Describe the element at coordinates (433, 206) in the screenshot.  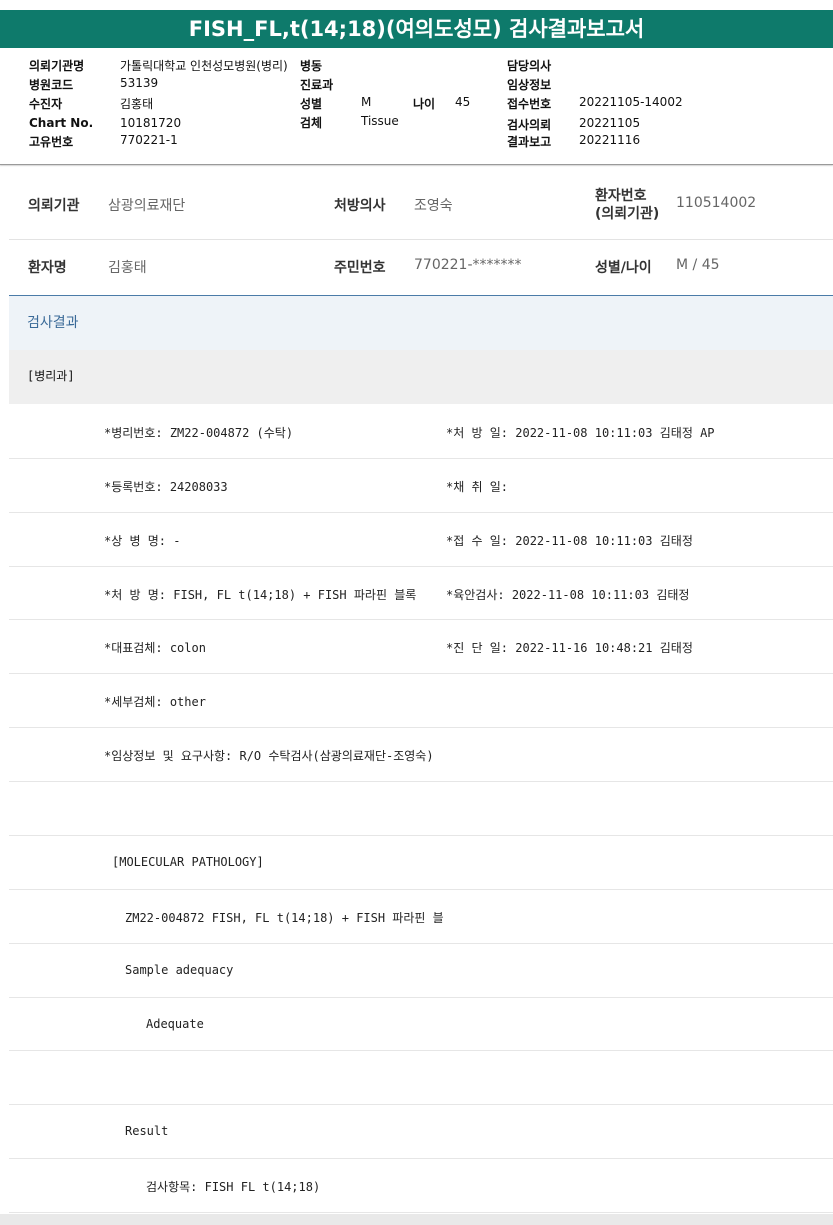
I see `patient-value-prescriber: 조영숙` at that location.